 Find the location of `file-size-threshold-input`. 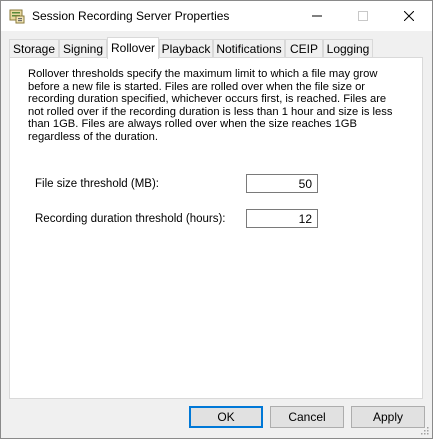

file-size-threshold-input is located at coordinates (282, 183).